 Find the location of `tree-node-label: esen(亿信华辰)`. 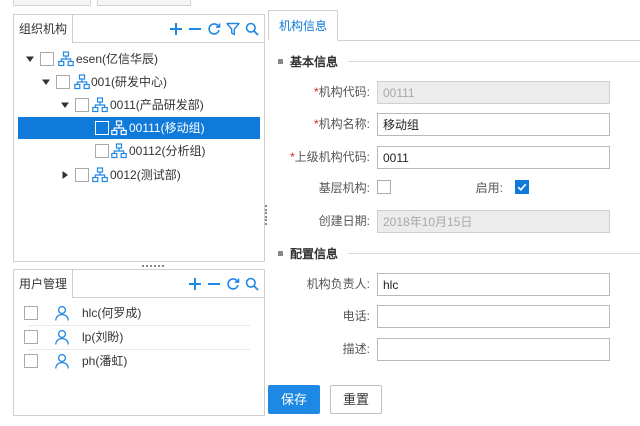

tree-node-label: esen(亿信华辰) is located at coordinates (117, 59).